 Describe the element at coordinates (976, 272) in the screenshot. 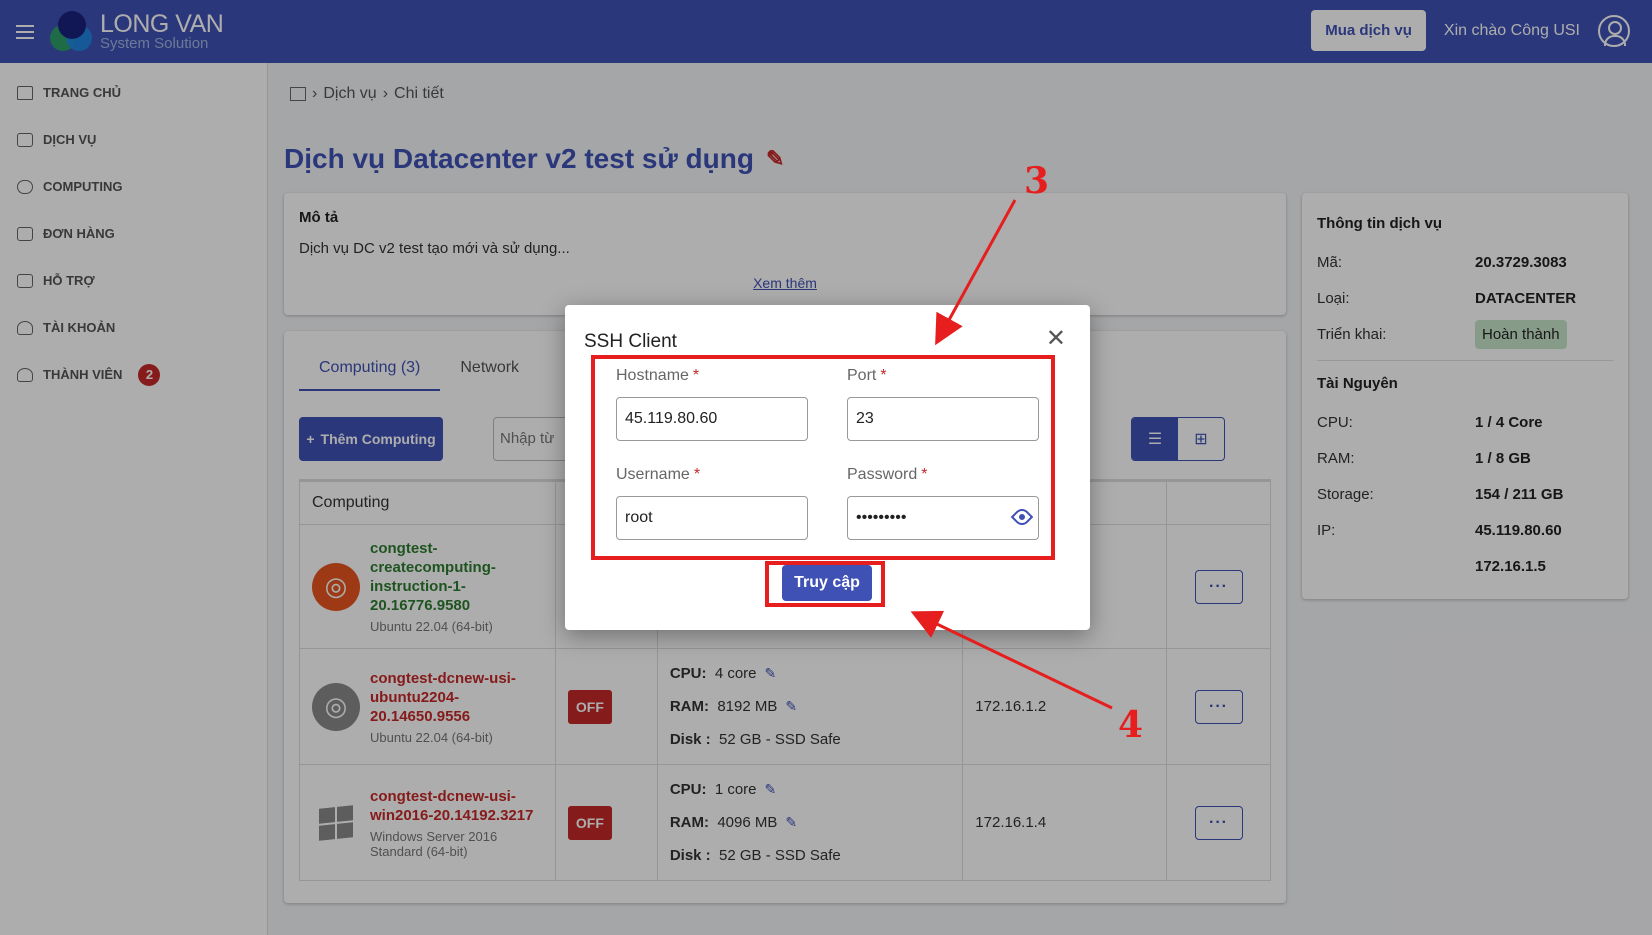

I see `arrow-to-fields` at that location.